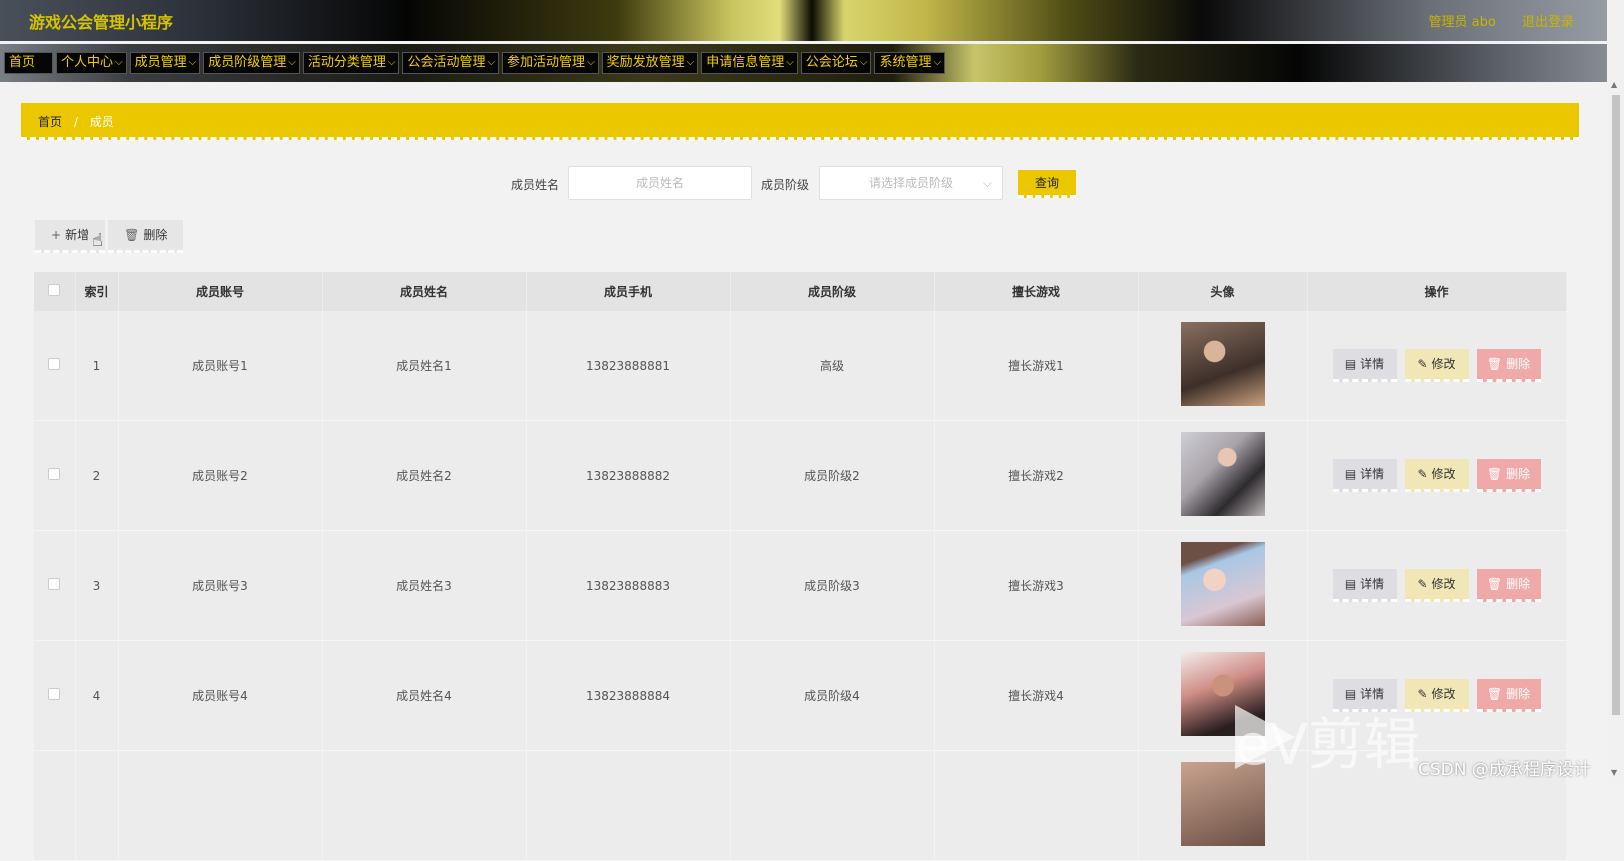  Describe the element at coordinates (220, 475) in the screenshot. I see `account-cell: 成员账号2` at that location.